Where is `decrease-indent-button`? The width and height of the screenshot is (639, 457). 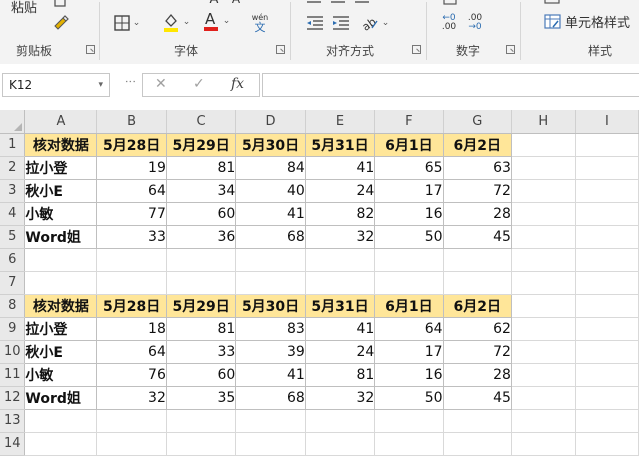 decrease-indent-button is located at coordinates (315, 23).